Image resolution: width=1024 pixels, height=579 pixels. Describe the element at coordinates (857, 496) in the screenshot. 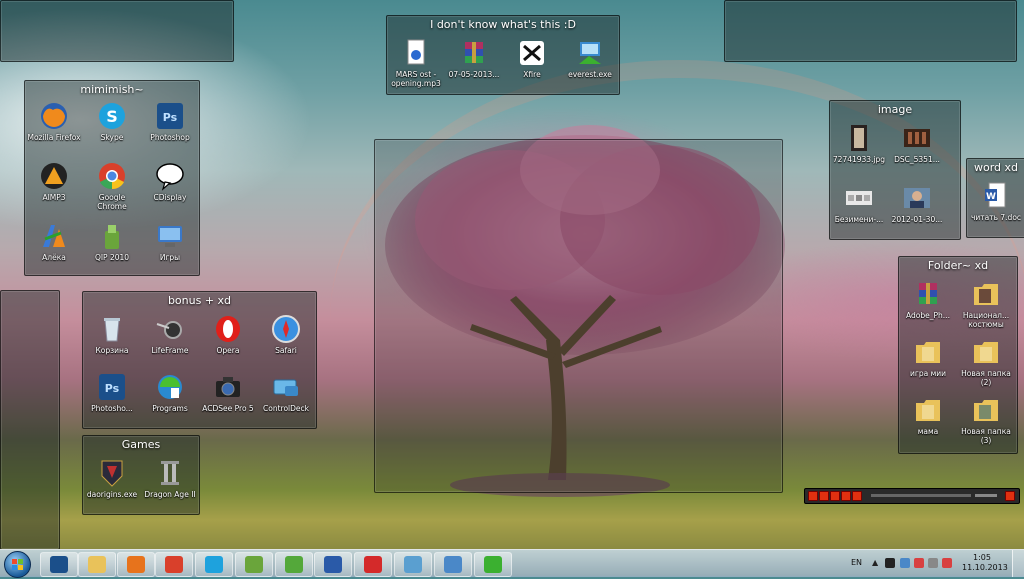

I see `next-button` at that location.